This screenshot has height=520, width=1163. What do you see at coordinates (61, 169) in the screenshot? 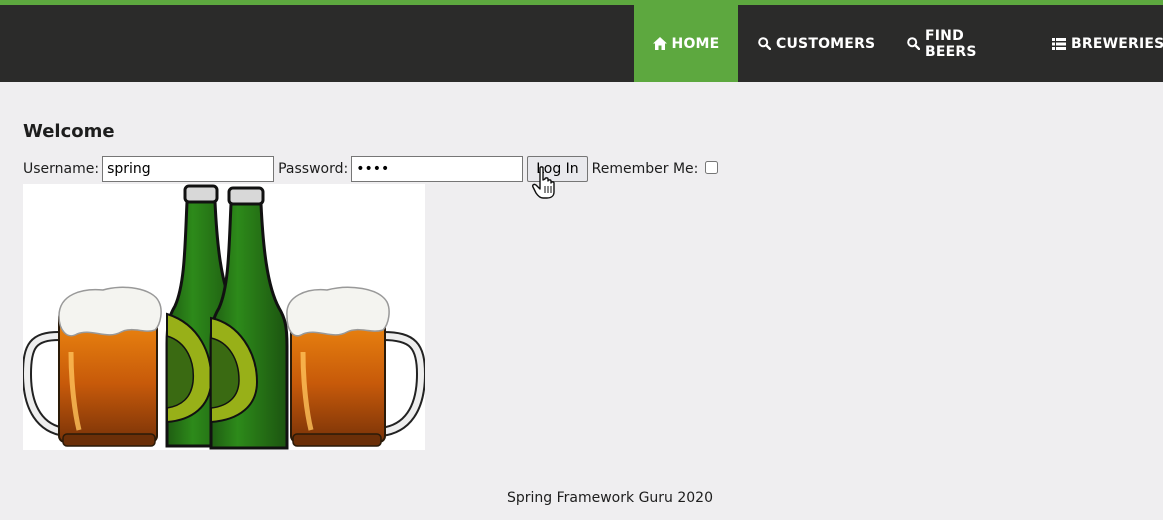
I see `username-label: Username:` at bounding box center [61, 169].